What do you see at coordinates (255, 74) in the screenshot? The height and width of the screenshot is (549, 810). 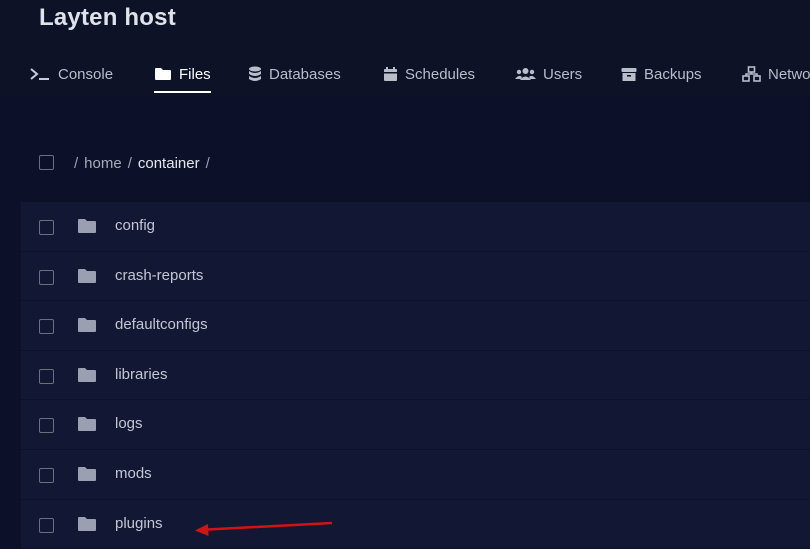 I see `database-icon` at bounding box center [255, 74].